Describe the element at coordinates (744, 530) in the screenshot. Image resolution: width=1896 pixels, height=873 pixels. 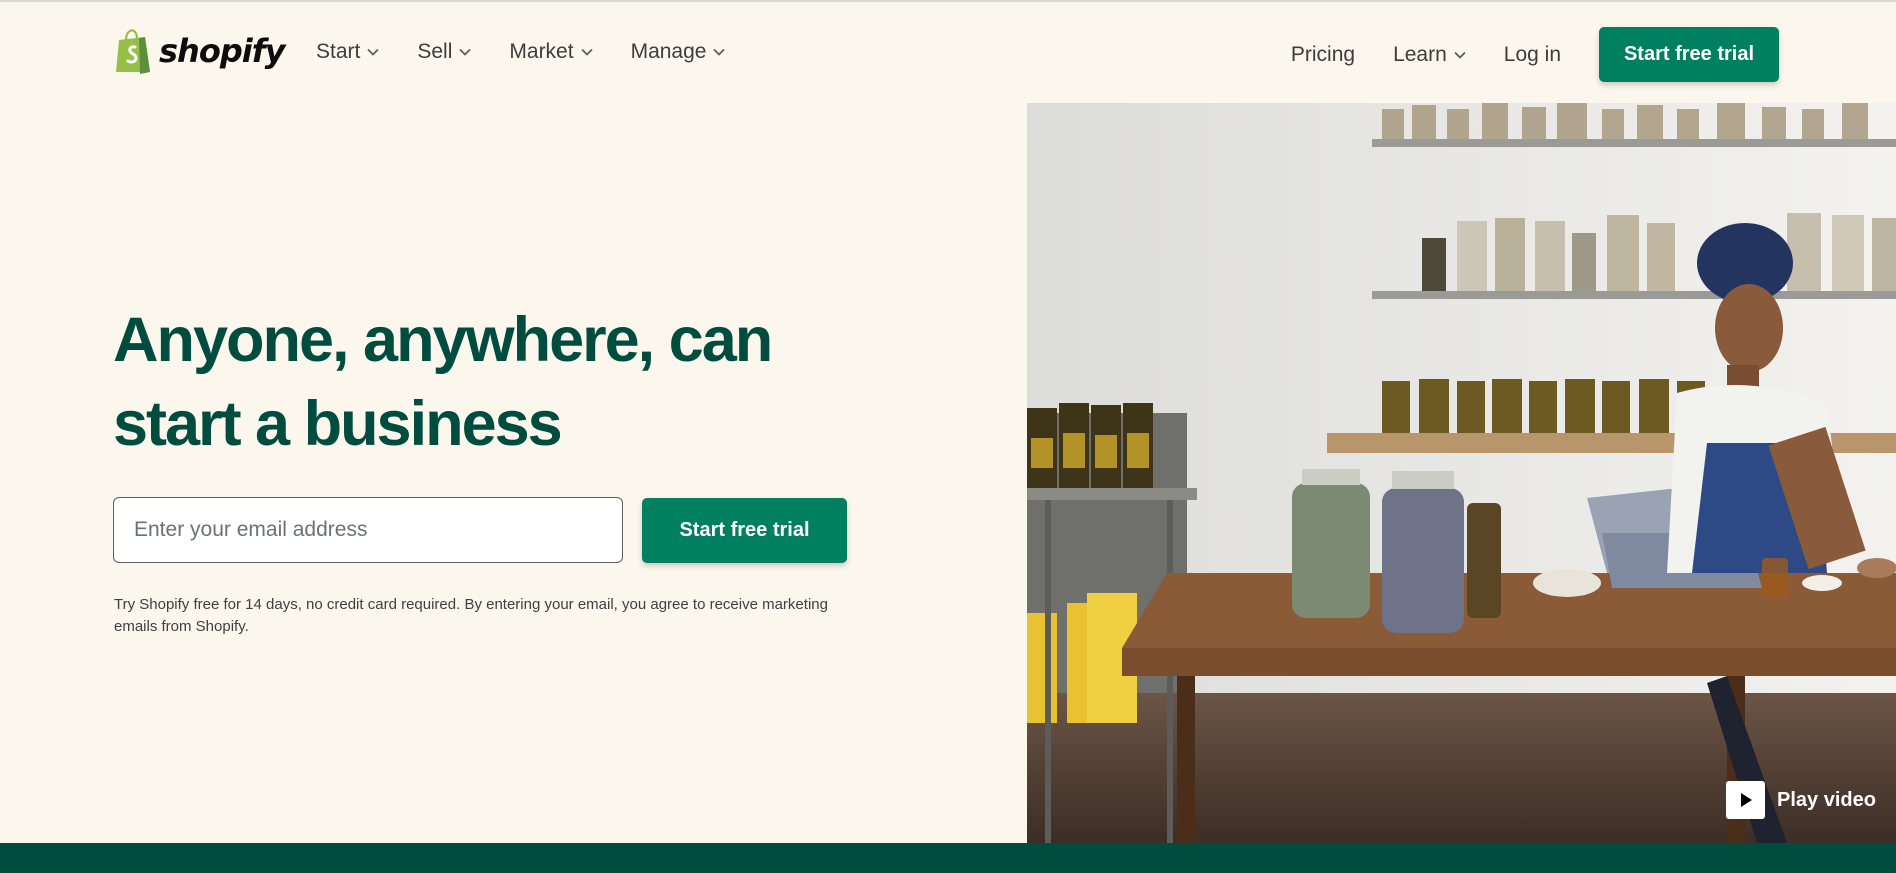
I see `hero-start-free-trial-button: Start free trial` at that location.